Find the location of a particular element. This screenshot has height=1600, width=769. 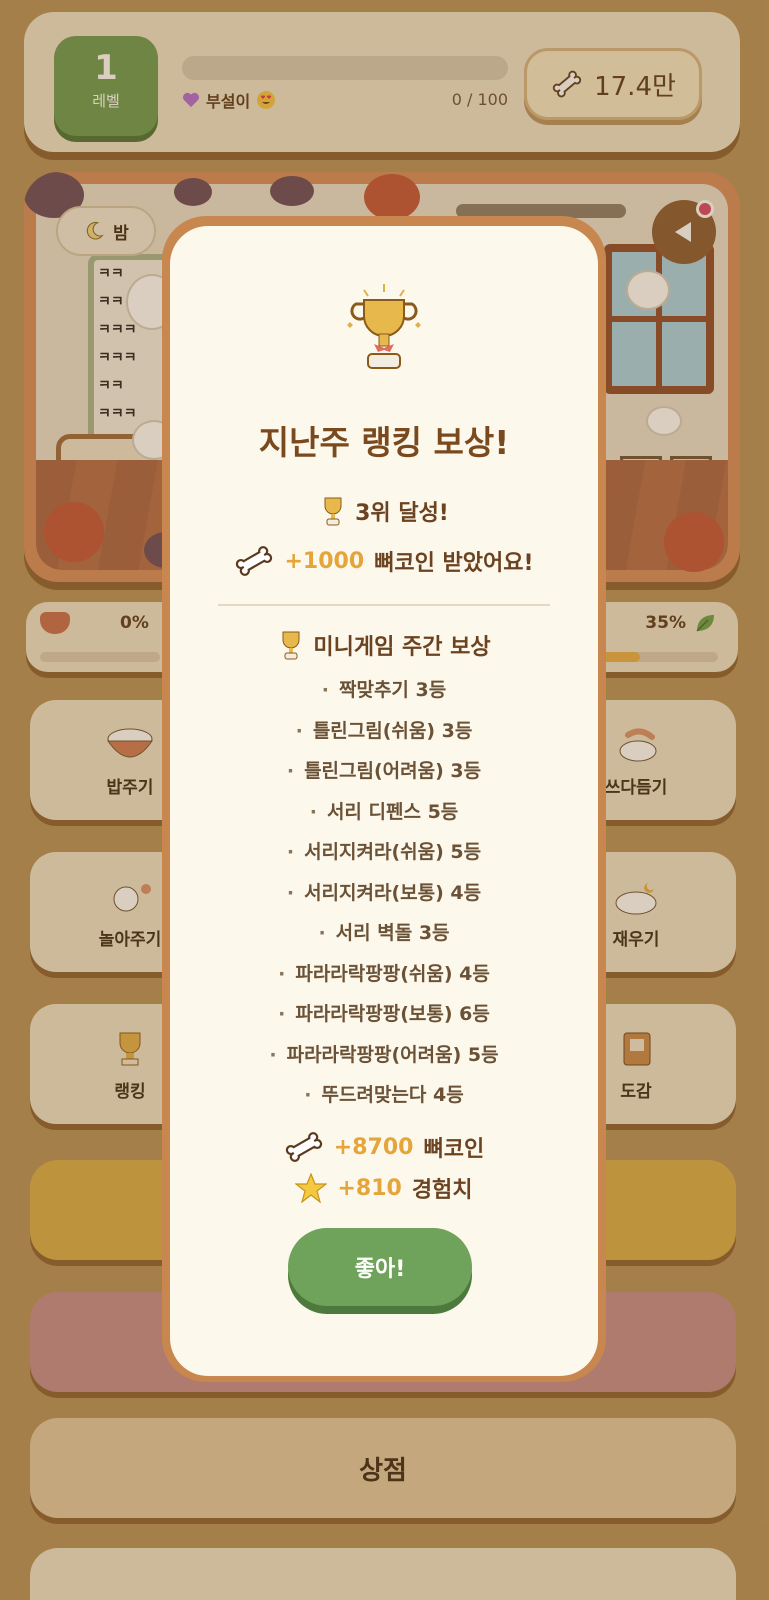

list-item: · 파라라락팡팡(보통) 6등 is located at coordinates (384, 1014).